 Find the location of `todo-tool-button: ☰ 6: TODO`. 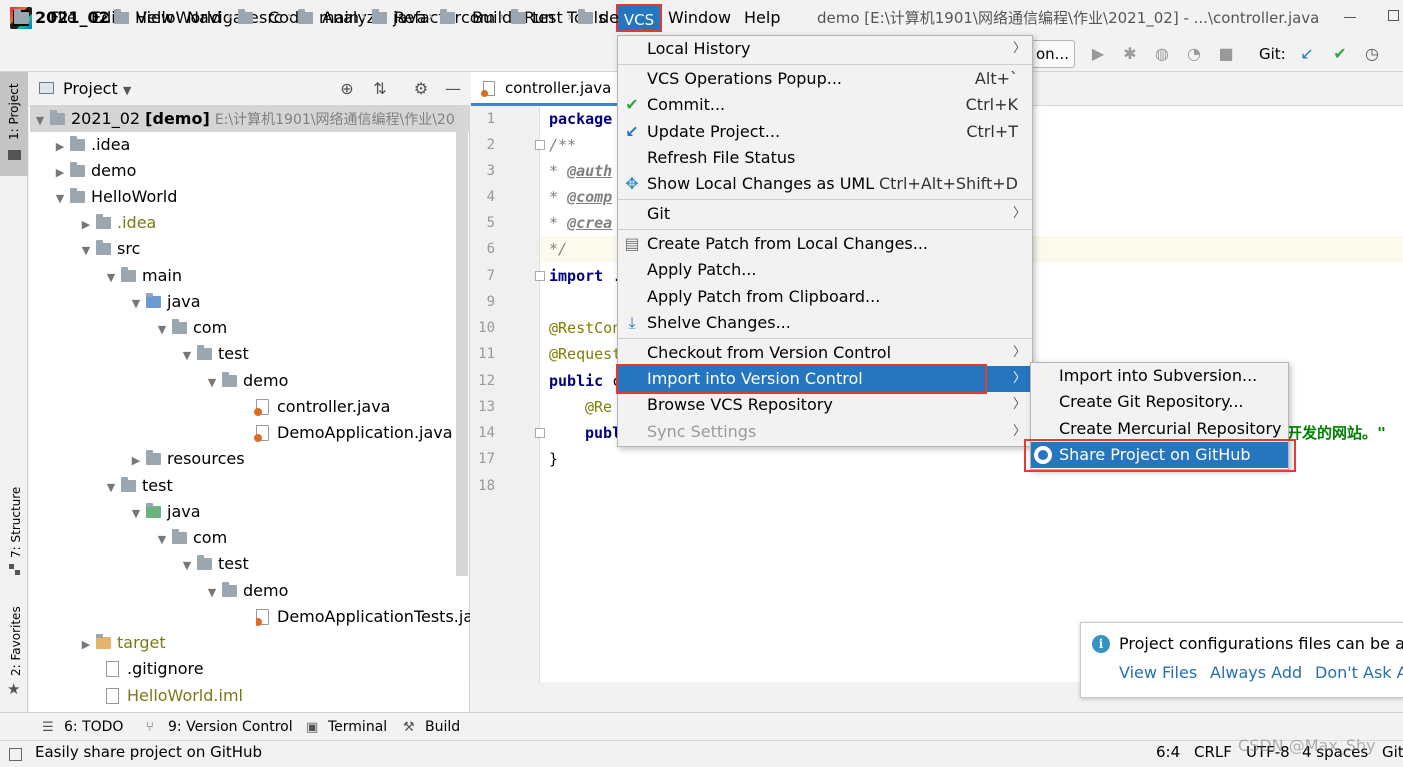

todo-tool-button: ☰ 6: TODO is located at coordinates (82, 727).